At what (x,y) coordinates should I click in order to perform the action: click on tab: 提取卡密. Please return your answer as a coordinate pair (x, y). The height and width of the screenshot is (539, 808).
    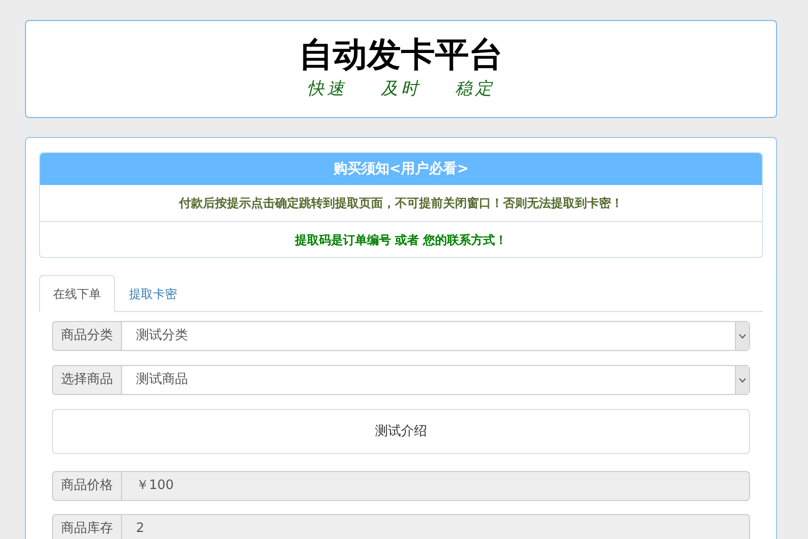
    Looking at the image, I should click on (153, 293).